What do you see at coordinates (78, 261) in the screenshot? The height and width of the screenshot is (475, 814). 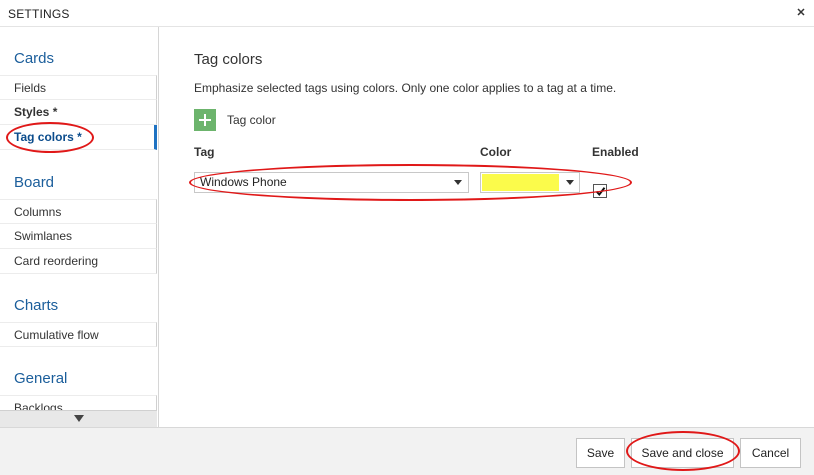 I see `sidebar-item-card-reordering: Card reordering` at bounding box center [78, 261].